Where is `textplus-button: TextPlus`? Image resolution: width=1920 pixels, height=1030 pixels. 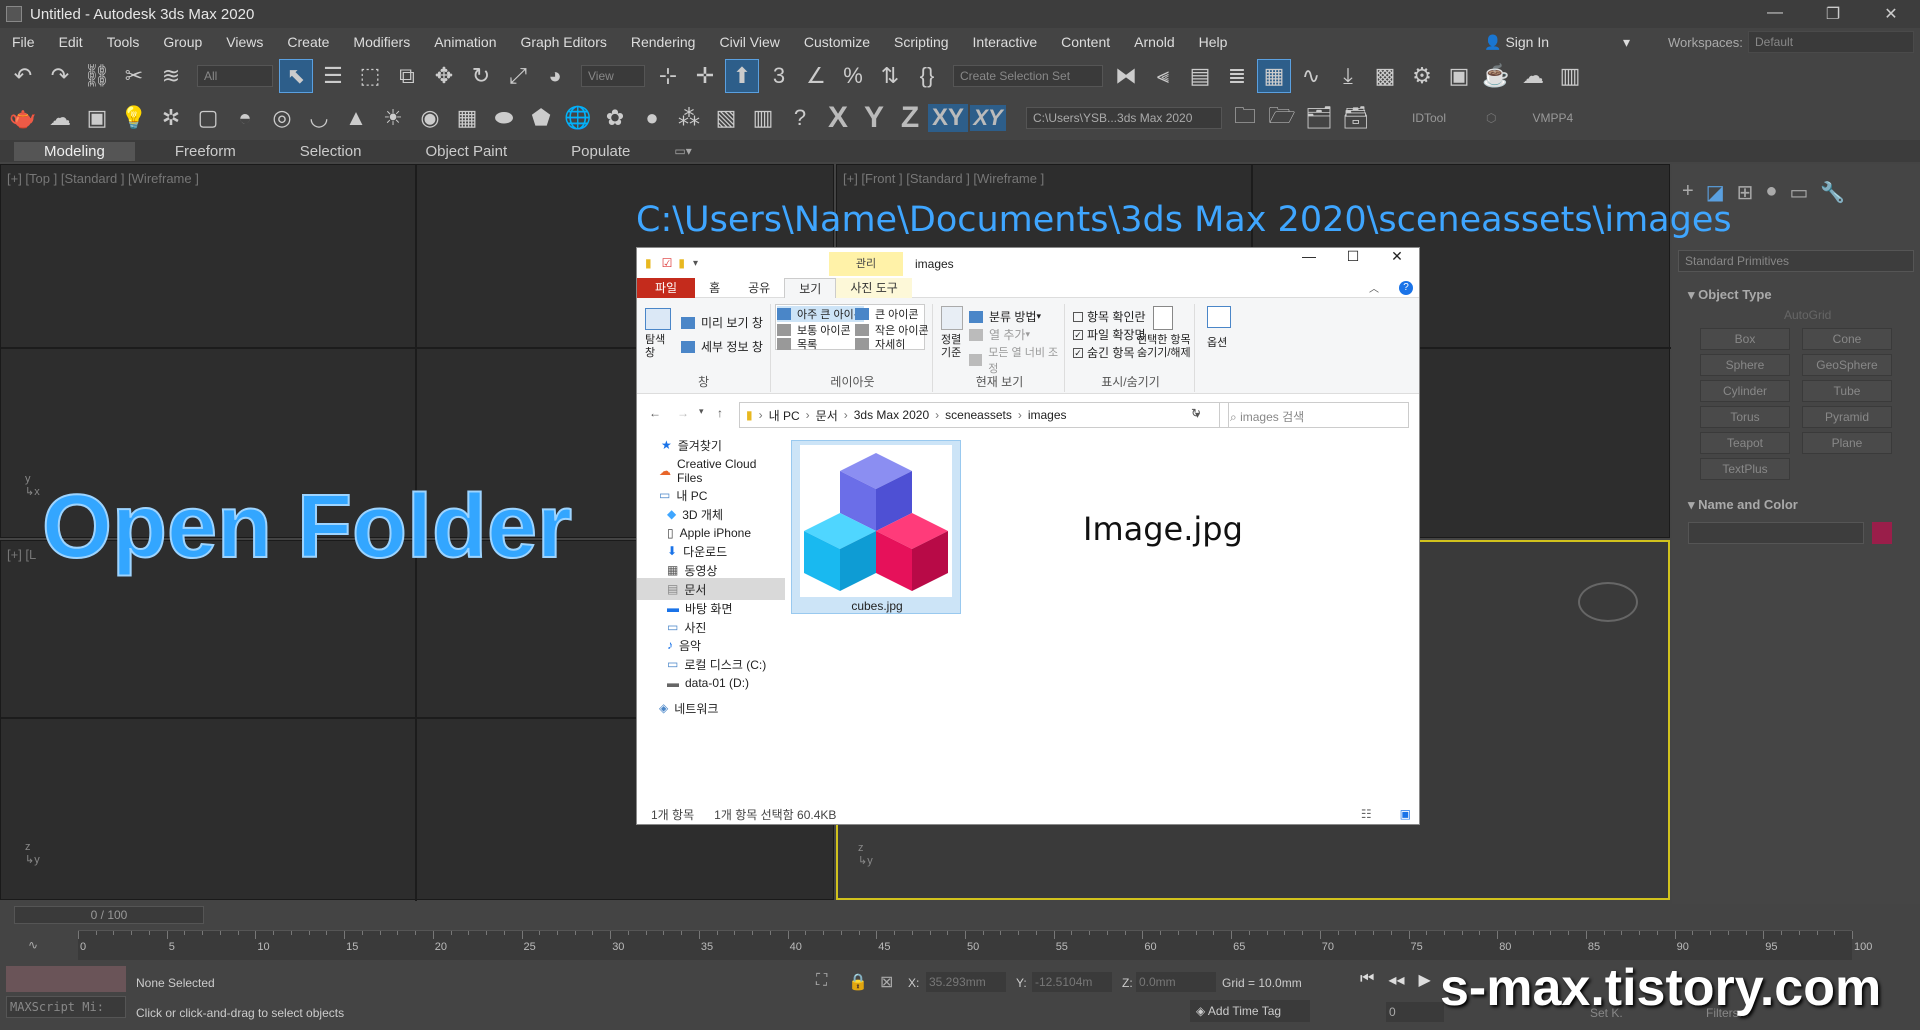 textplus-button: TextPlus is located at coordinates (1745, 469).